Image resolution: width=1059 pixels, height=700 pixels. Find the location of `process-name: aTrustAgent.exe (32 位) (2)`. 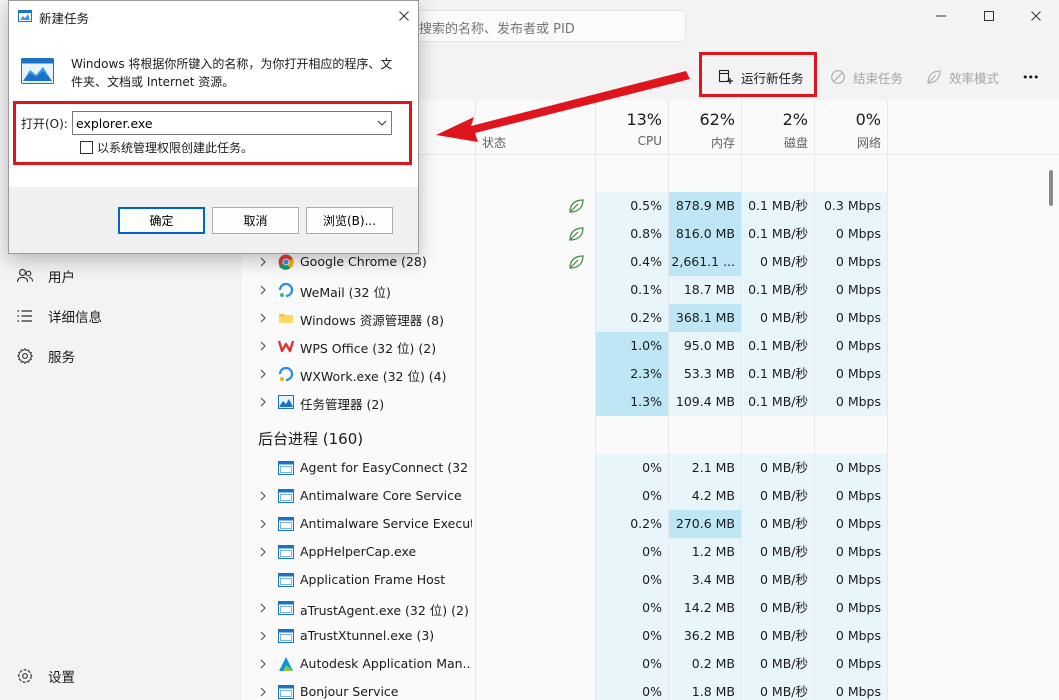

process-name: aTrustAgent.exe (32 位) (2) is located at coordinates (384, 610).